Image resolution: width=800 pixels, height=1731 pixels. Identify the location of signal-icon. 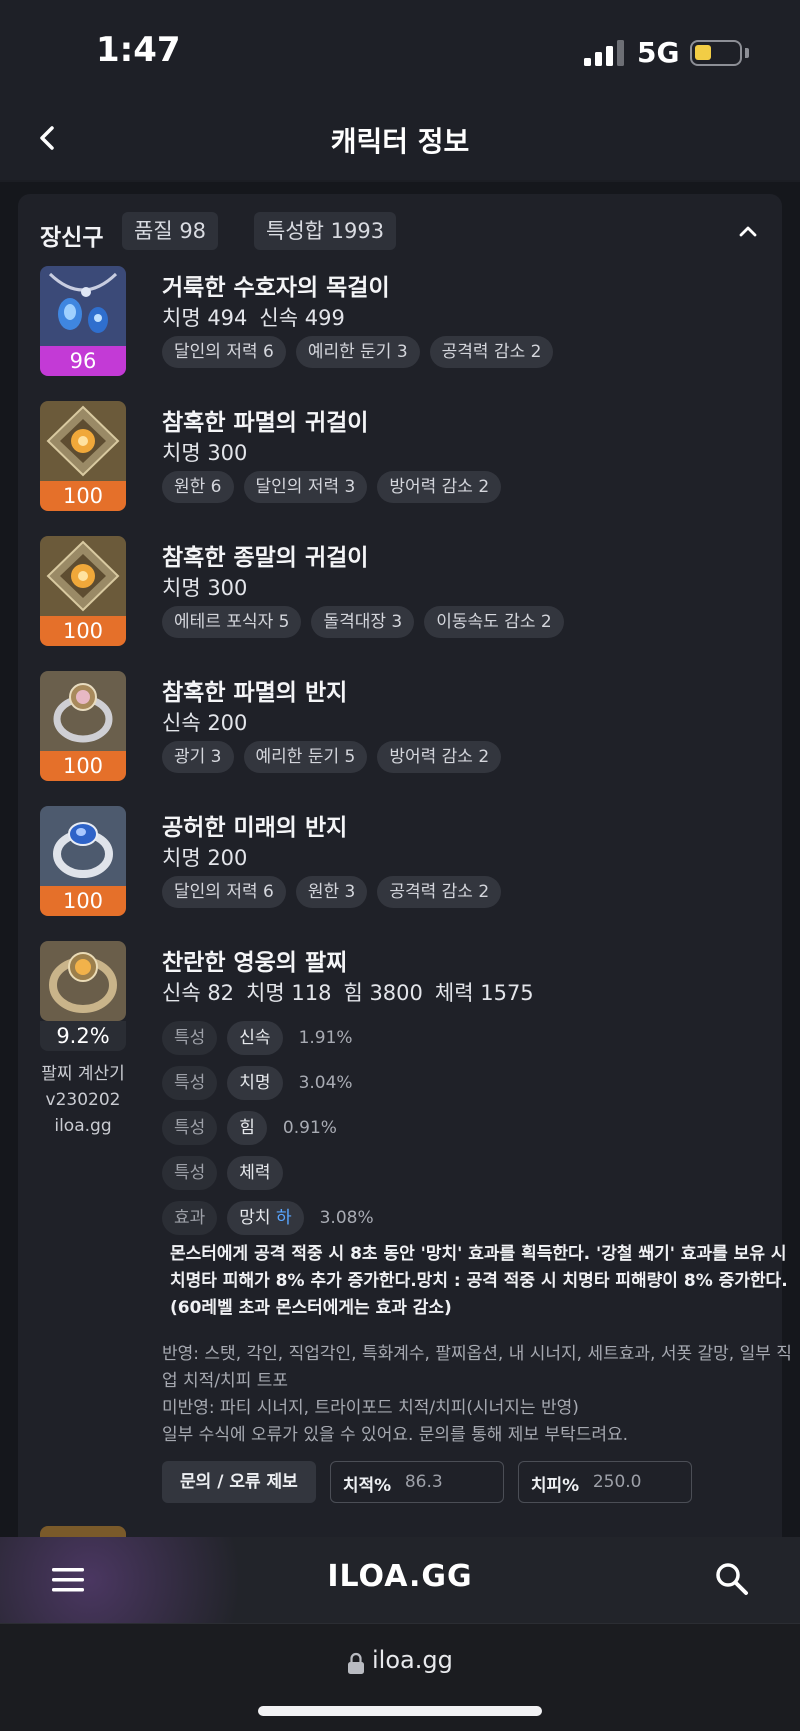
(604, 53).